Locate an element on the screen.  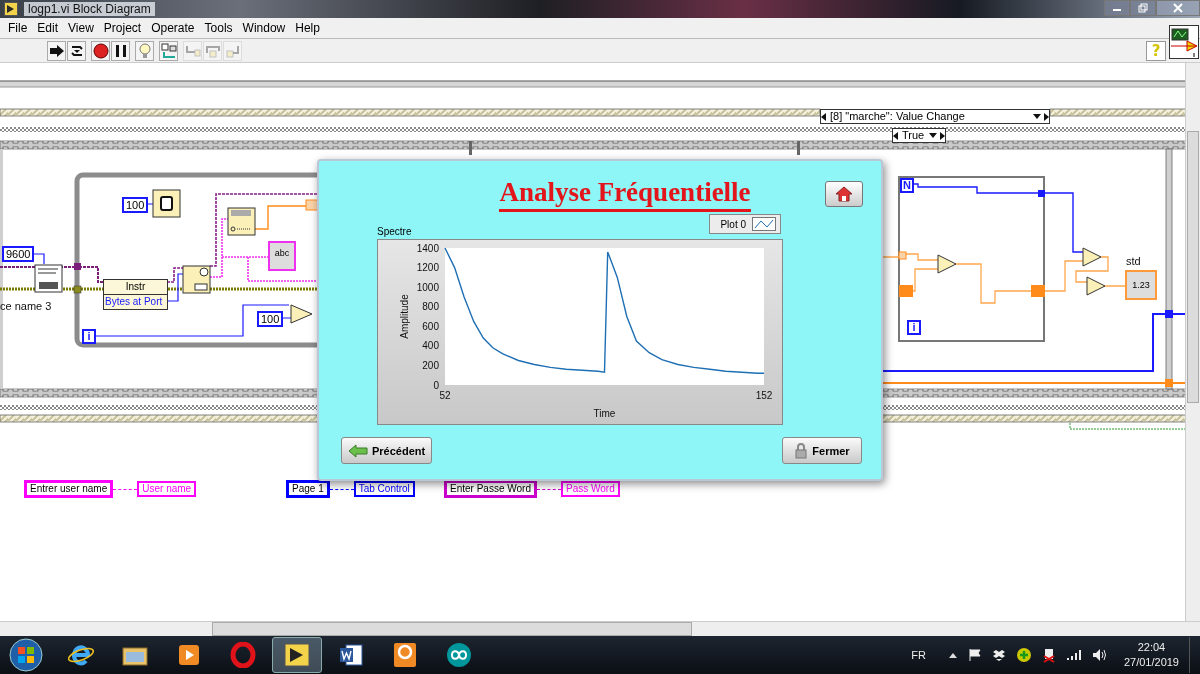
box-icon is located at coordinates (998, 655).